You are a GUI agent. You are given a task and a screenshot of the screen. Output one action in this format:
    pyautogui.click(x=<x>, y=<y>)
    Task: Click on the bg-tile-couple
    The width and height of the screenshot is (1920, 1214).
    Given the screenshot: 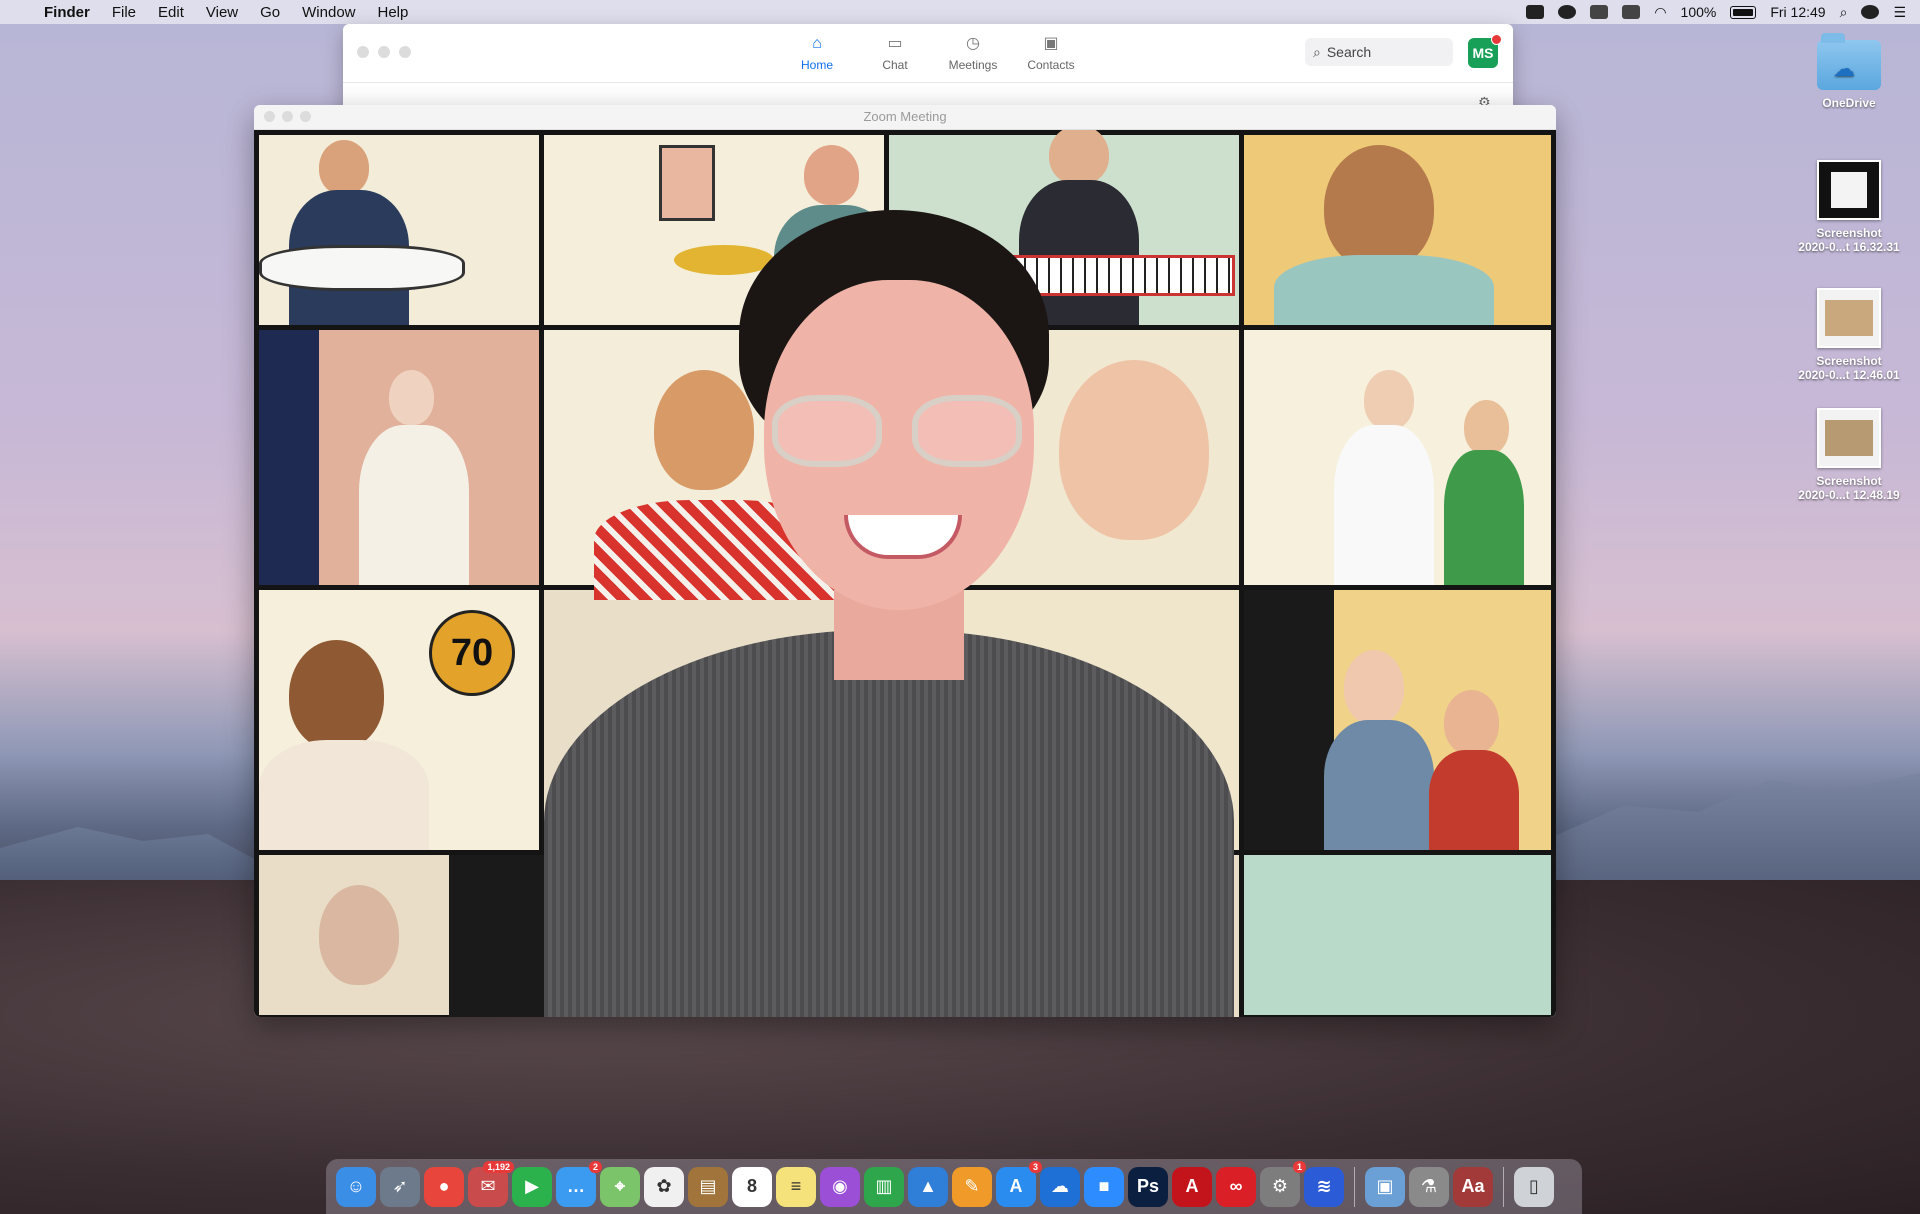 What is the action you would take?
    pyautogui.click(x=1397, y=722)
    